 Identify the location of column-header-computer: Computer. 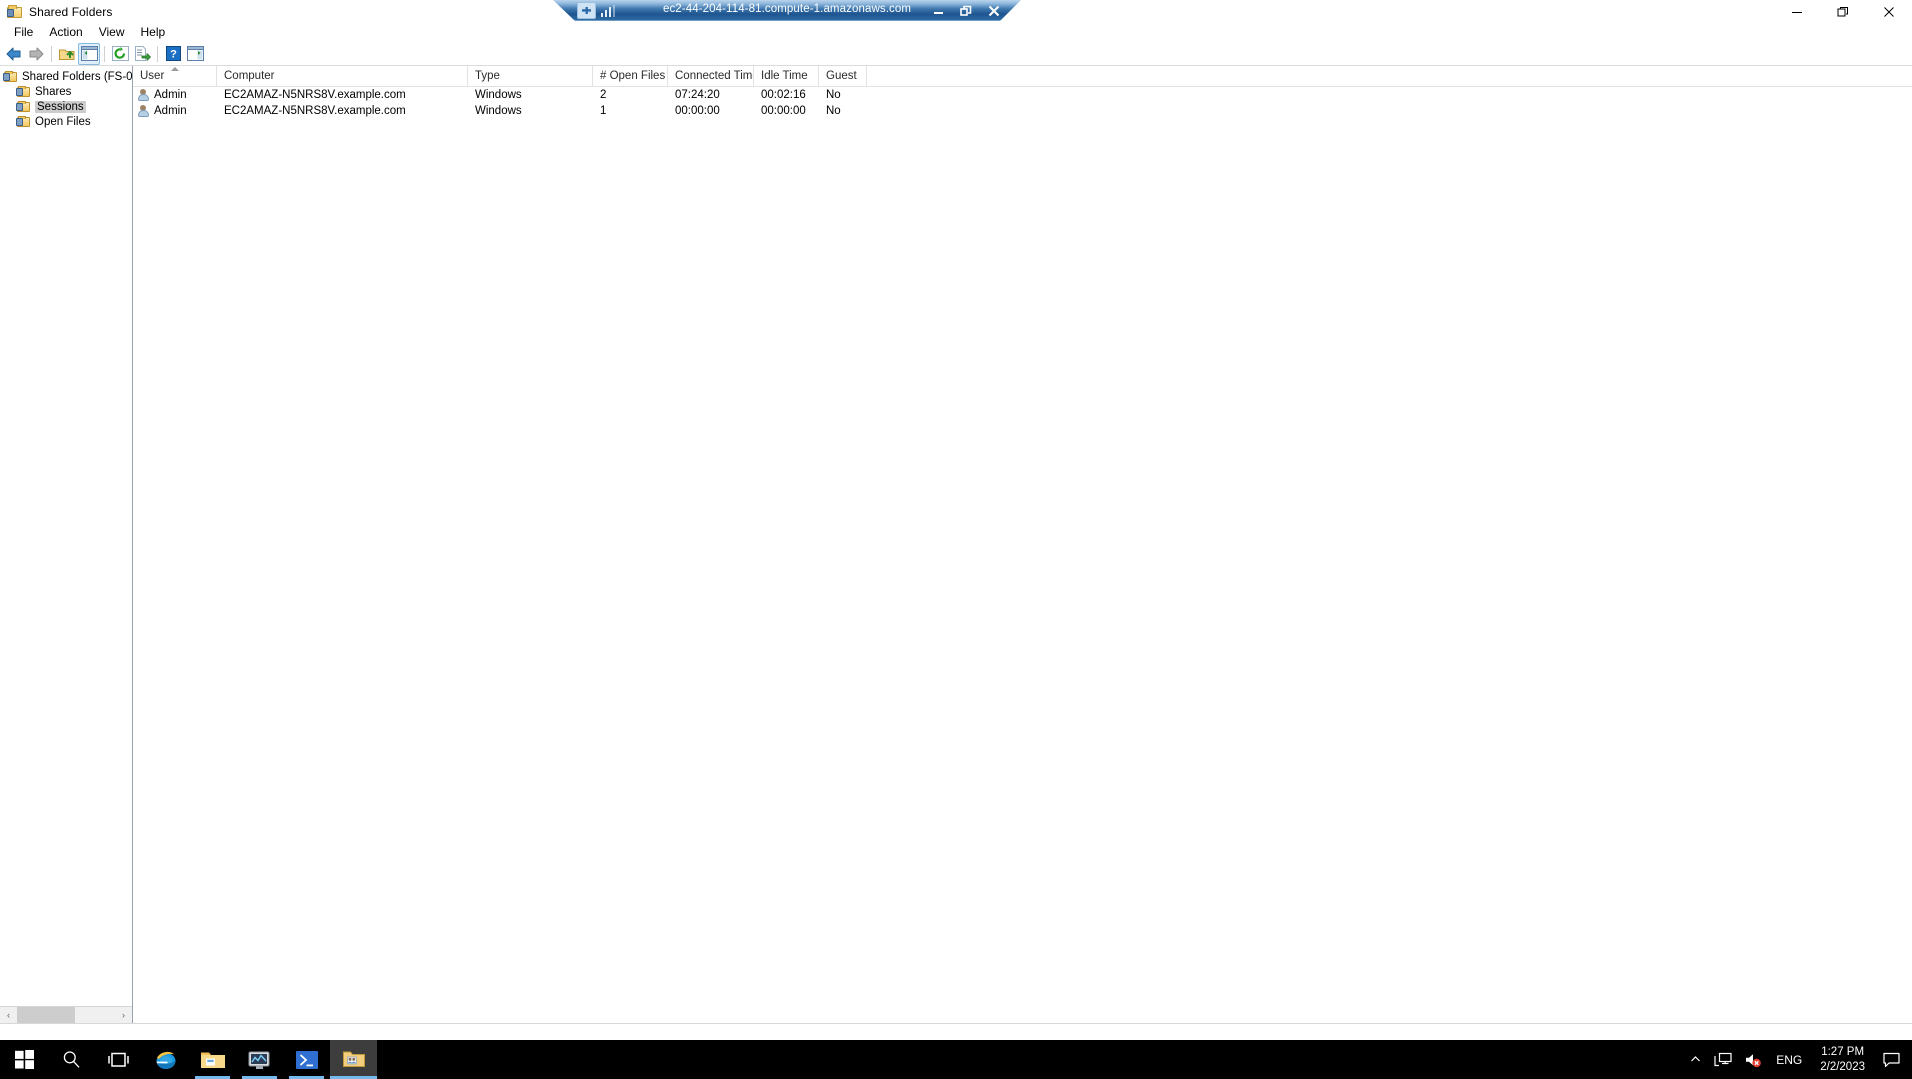
(342, 76).